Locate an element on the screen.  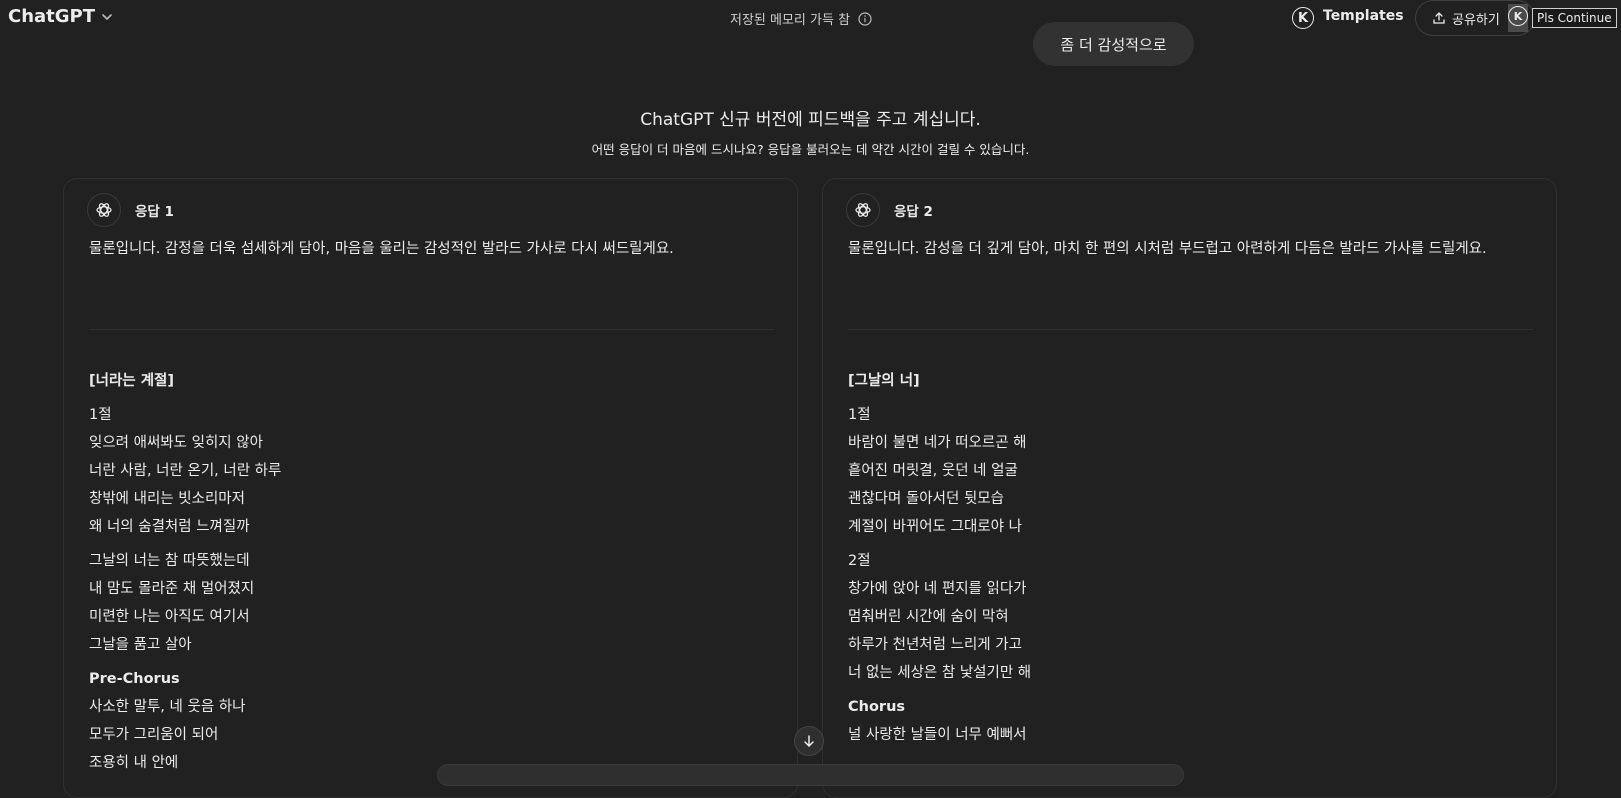
lyric-line: 멈춰버린 시간에 숨이 막혀 is located at coordinates (928, 617).